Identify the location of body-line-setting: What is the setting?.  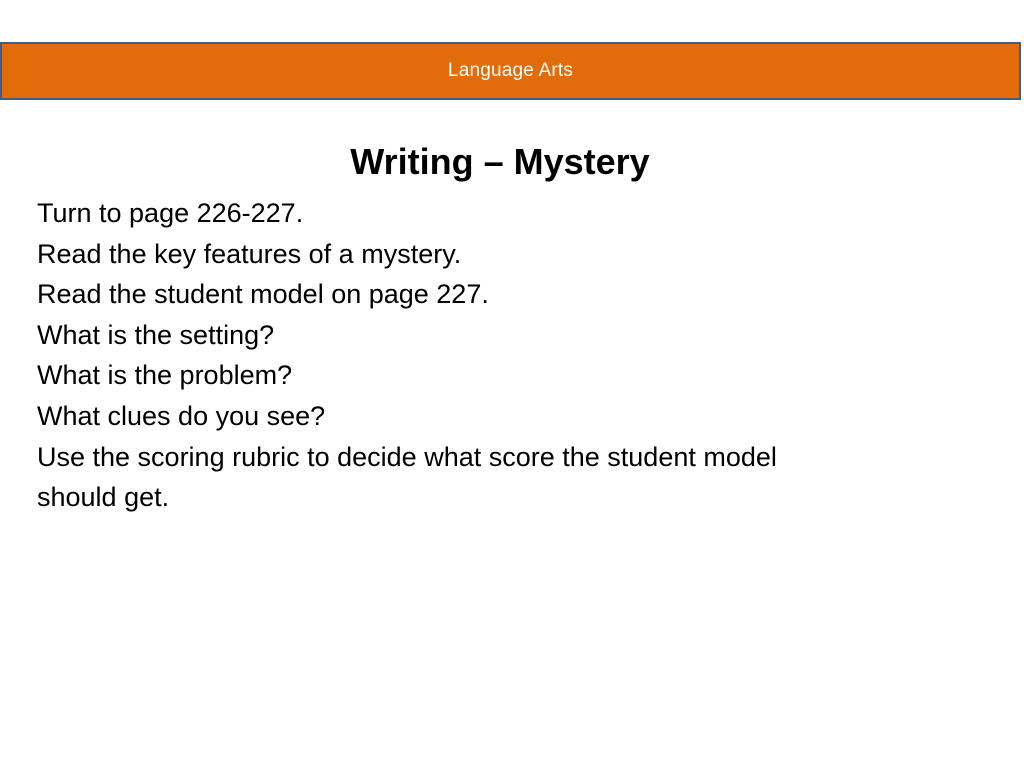
(156, 334).